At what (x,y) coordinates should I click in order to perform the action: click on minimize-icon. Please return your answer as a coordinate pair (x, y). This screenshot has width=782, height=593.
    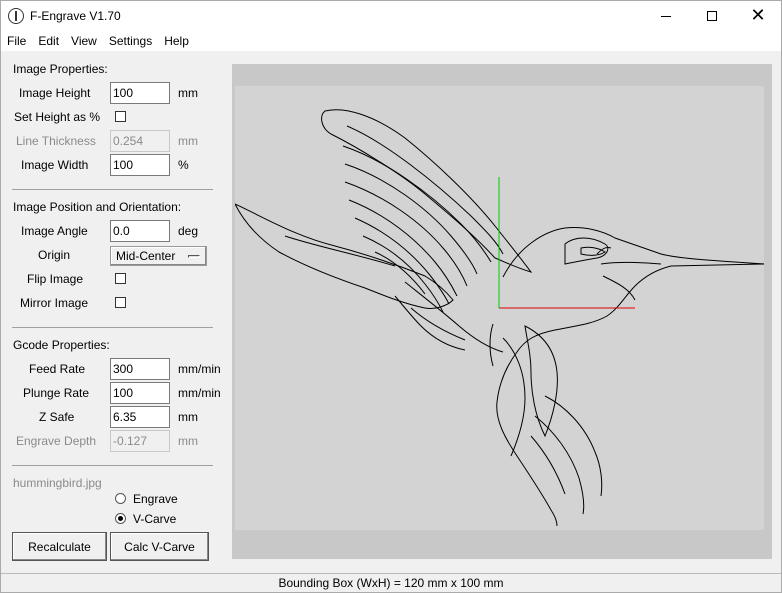
    Looking at the image, I should click on (666, 16).